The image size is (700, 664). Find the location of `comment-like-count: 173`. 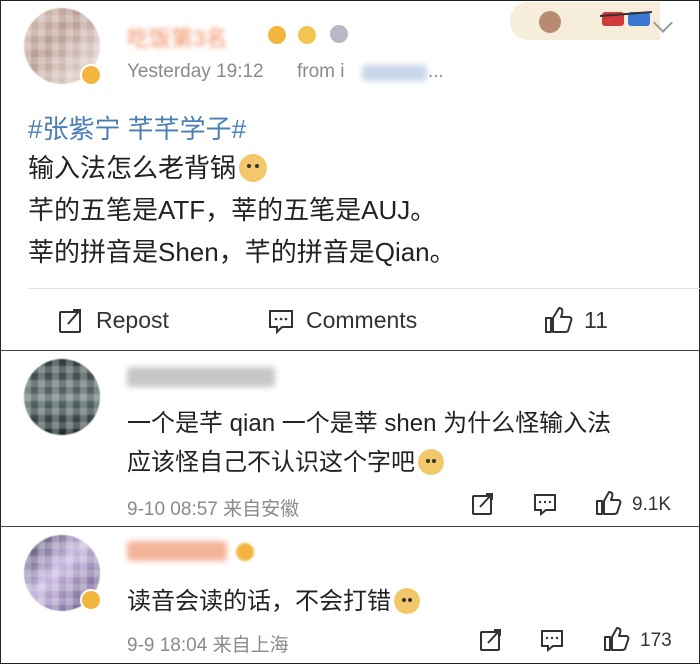

comment-like-count: 173 is located at coordinates (656, 640).